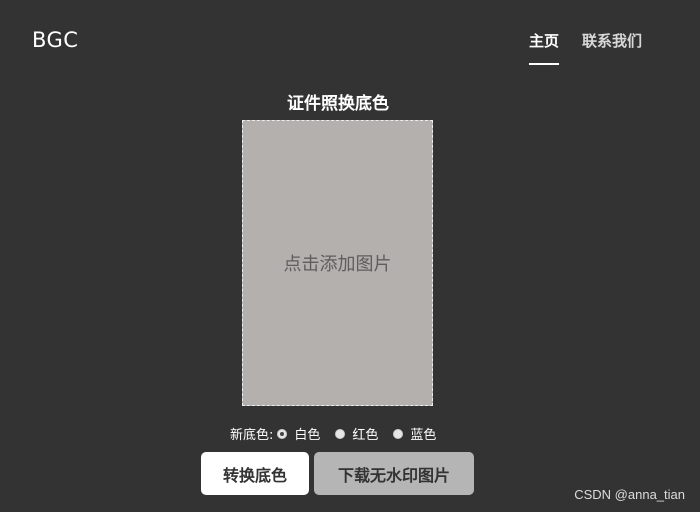 This screenshot has width=700, height=512. I want to click on color-option-red: 红色, so click(356, 433).